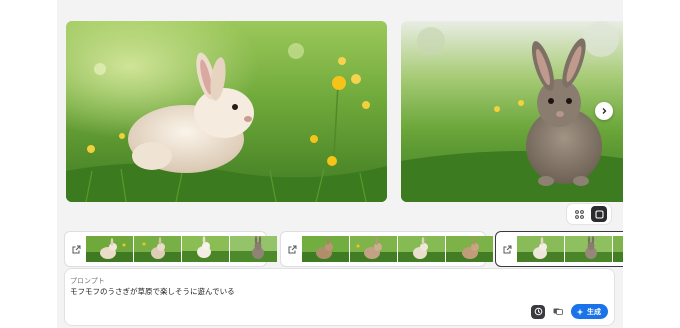 This screenshot has height=328, width=680. I want to click on history-button, so click(538, 311).